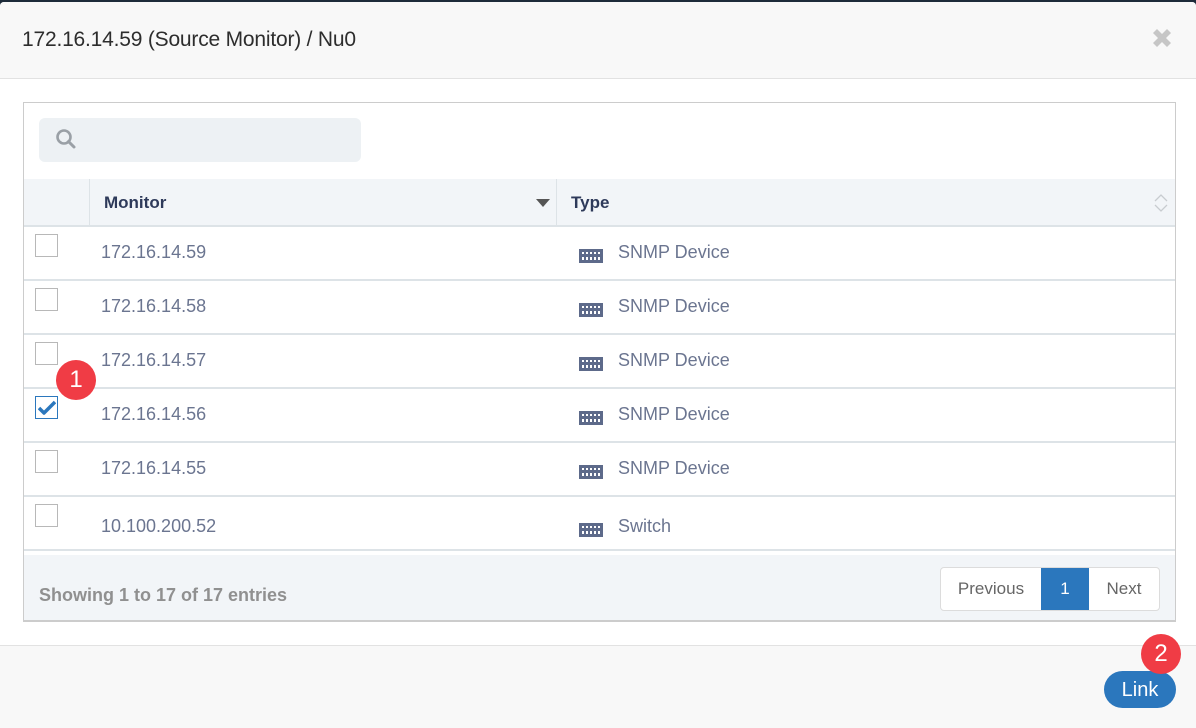  I want to click on entries-info: Showing 1 to 17 of 17 entries, so click(163, 595).